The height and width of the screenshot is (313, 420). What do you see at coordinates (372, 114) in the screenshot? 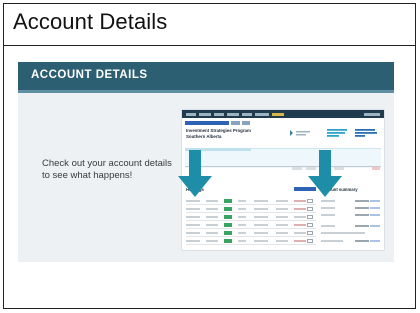
I see `nav-user` at bounding box center [372, 114].